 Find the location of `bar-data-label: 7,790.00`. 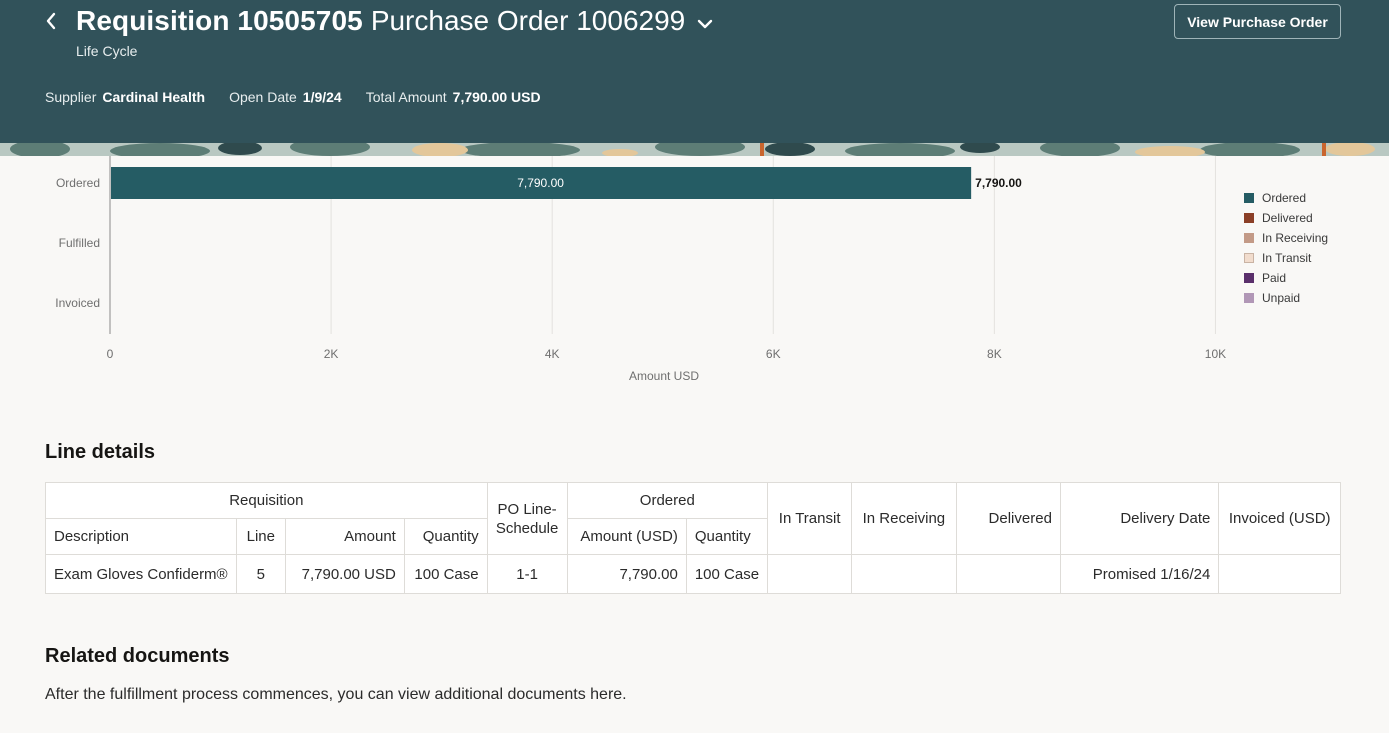

bar-data-label: 7,790.00 is located at coordinates (540, 183).